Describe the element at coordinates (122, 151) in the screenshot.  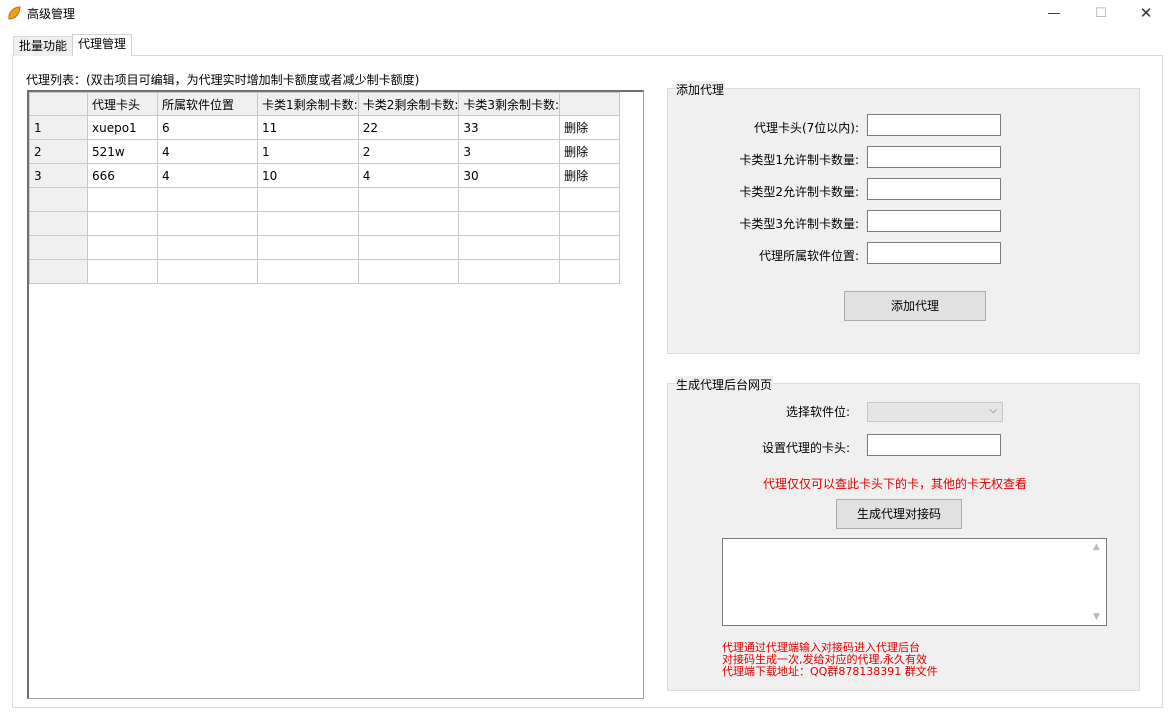
I see `cell-card-head: 521w` at that location.